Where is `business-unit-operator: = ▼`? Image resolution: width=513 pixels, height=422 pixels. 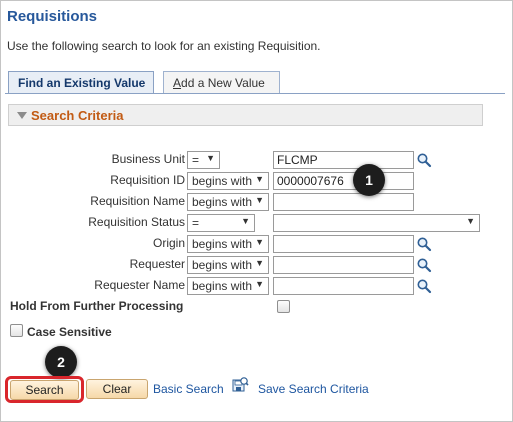
business-unit-operator: = ▼ is located at coordinates (203, 160).